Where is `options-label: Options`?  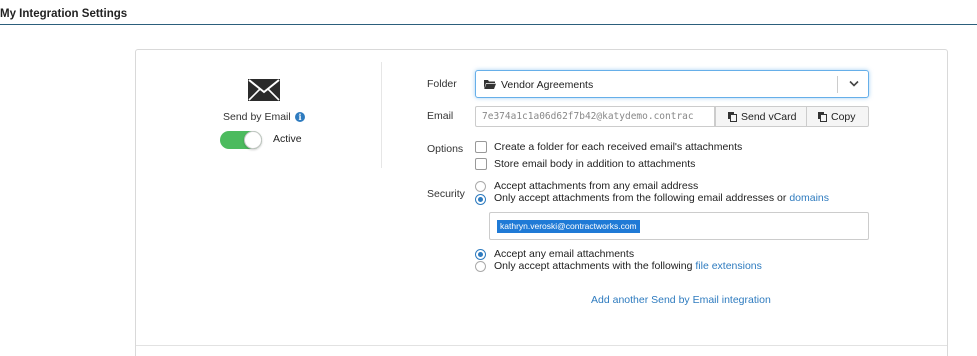
options-label: Options is located at coordinates (445, 149).